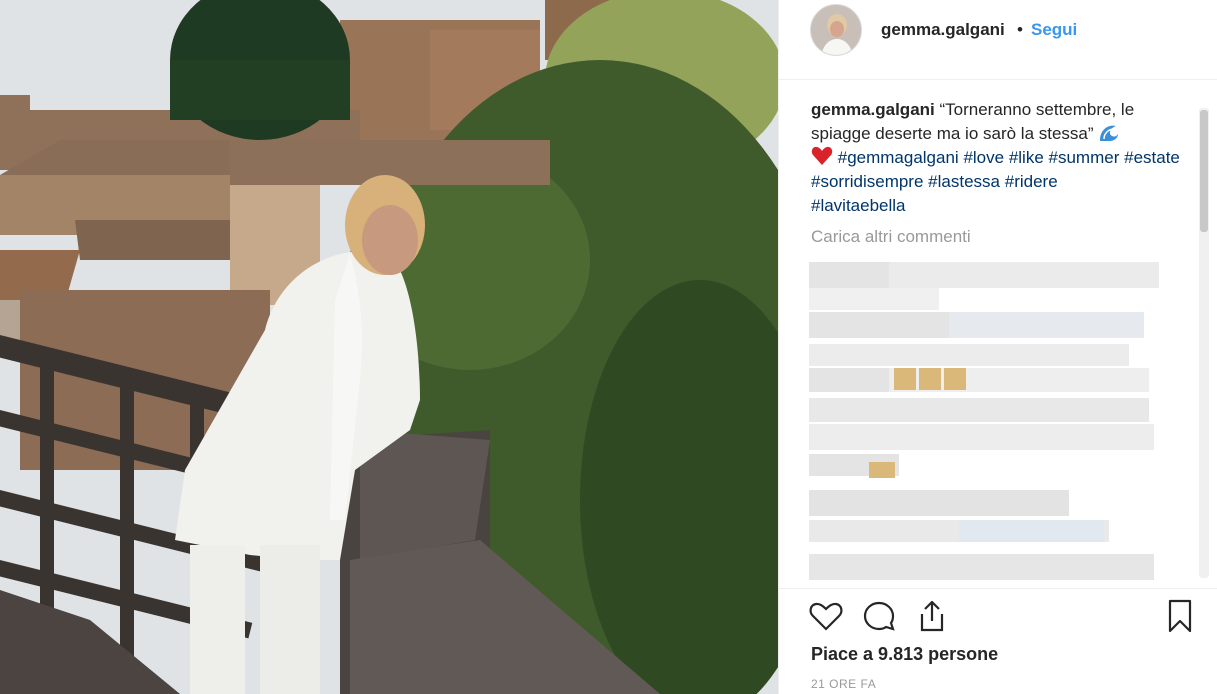 This screenshot has height=694, width=1217. Describe the element at coordinates (891, 237) in the screenshot. I see `load-more-comments-button: Carica altri commenti` at that location.